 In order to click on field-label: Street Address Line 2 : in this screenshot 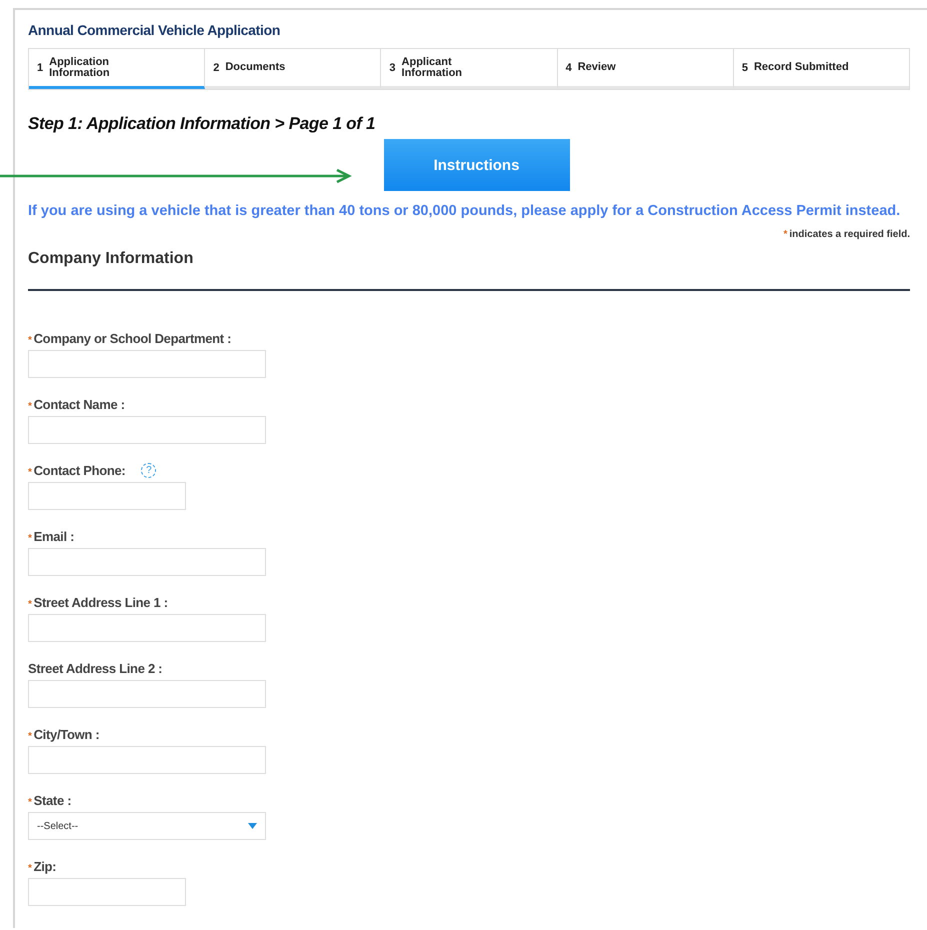, I will do `click(95, 668)`.